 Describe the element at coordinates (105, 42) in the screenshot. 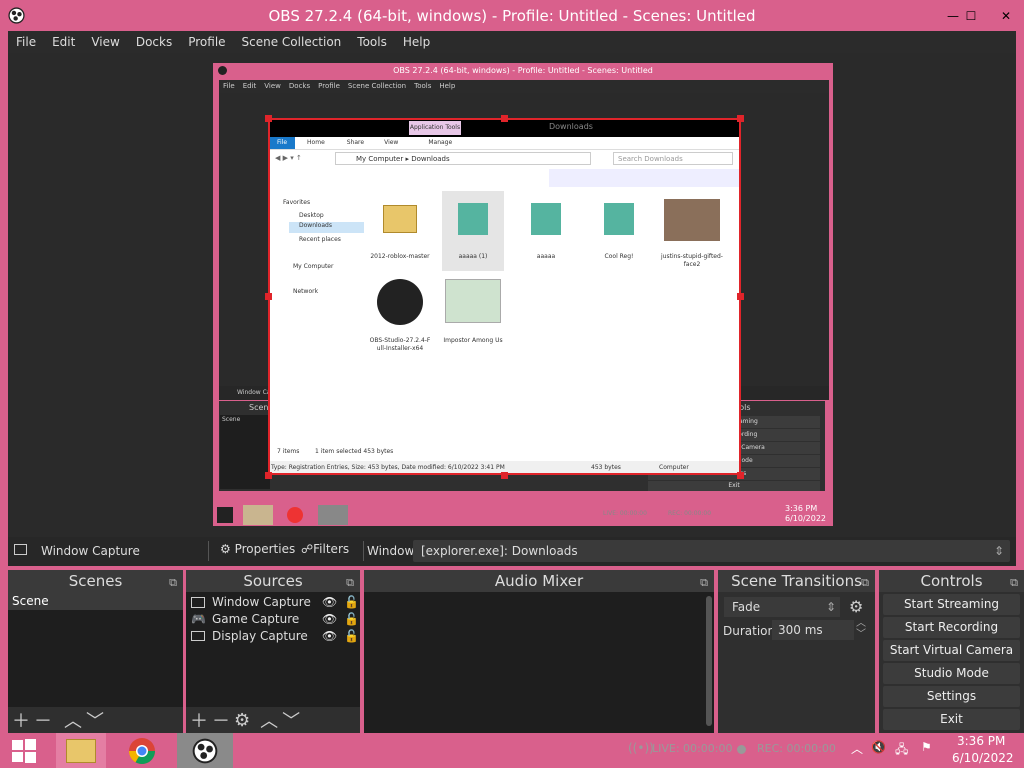

I see `menu-view: View` at that location.